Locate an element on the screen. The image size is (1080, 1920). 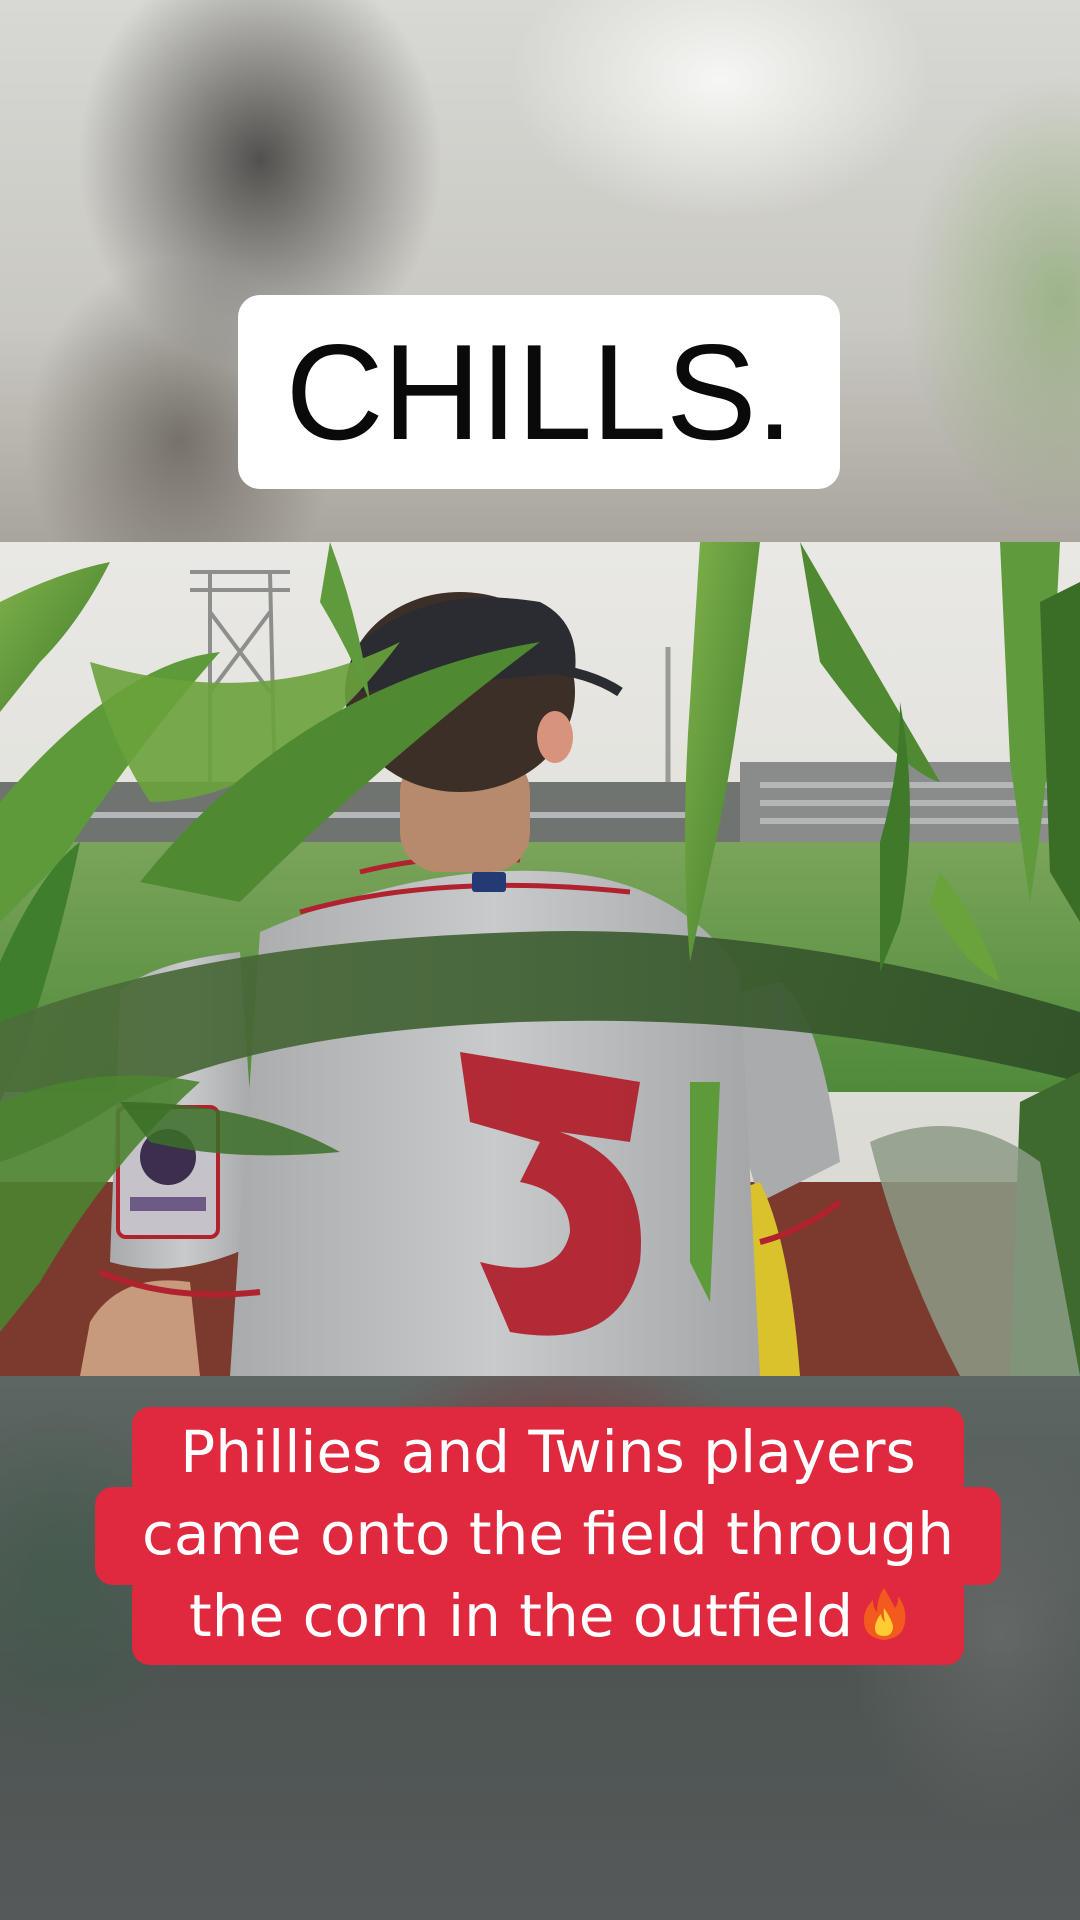
title-text: CHILLS. is located at coordinates (539, 392).